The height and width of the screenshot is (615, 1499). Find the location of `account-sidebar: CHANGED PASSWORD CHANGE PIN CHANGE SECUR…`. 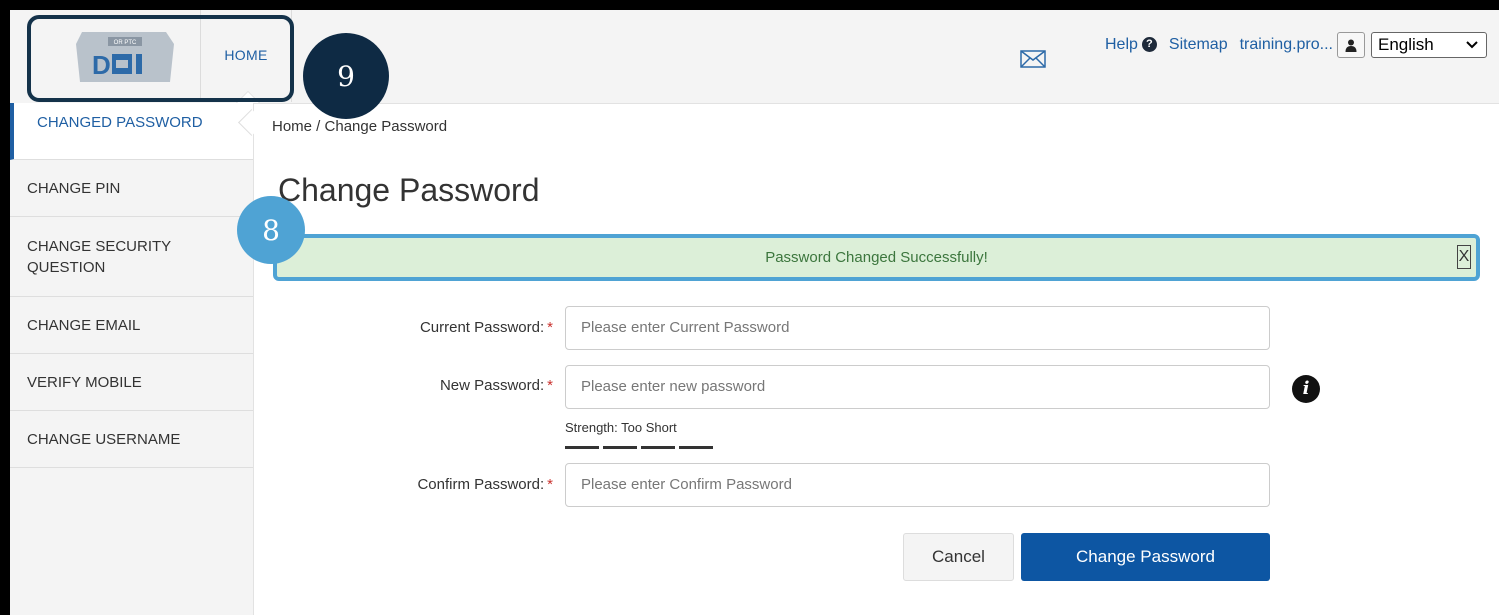

account-sidebar: CHANGED PASSWORD CHANGE PIN CHANGE SECUR… is located at coordinates (132, 359).